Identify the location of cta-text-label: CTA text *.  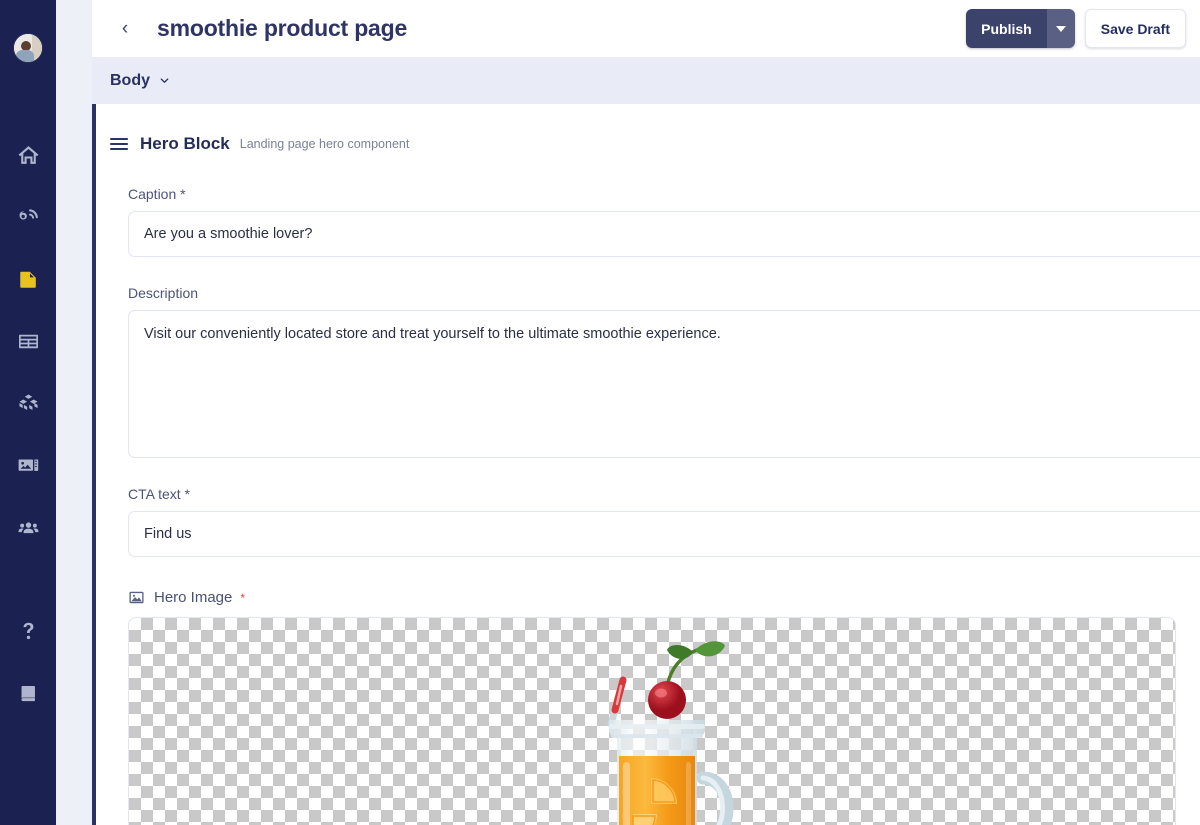
(159, 494).